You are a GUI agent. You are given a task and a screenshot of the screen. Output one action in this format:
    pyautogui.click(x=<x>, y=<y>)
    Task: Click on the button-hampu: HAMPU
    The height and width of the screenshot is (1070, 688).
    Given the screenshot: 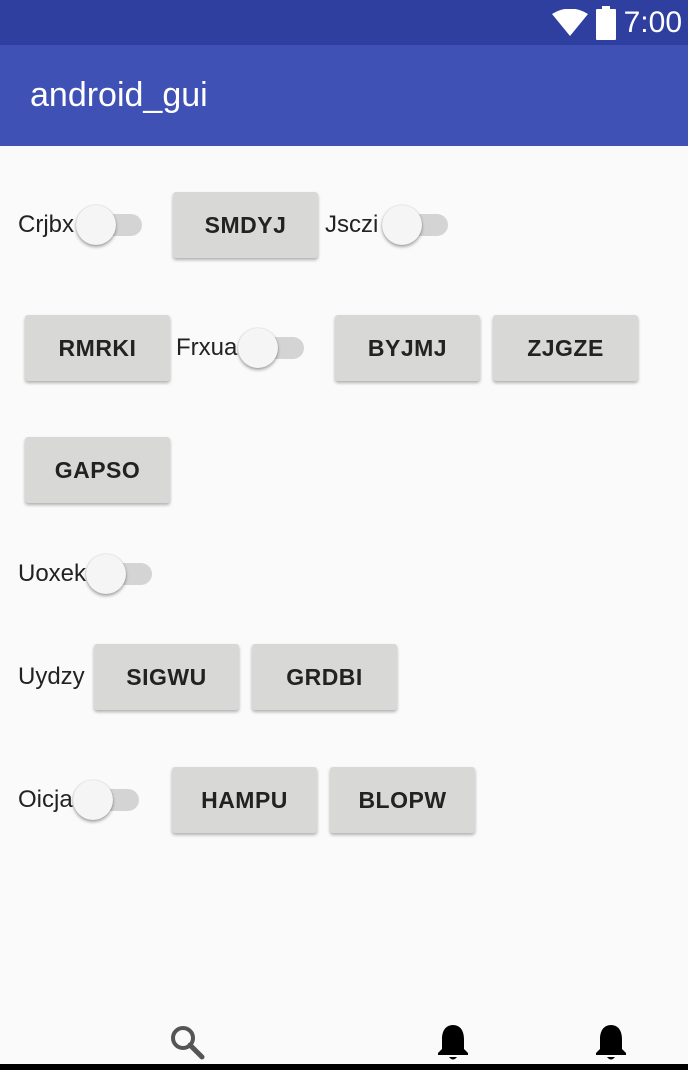 What is the action you would take?
    pyautogui.click(x=244, y=800)
    